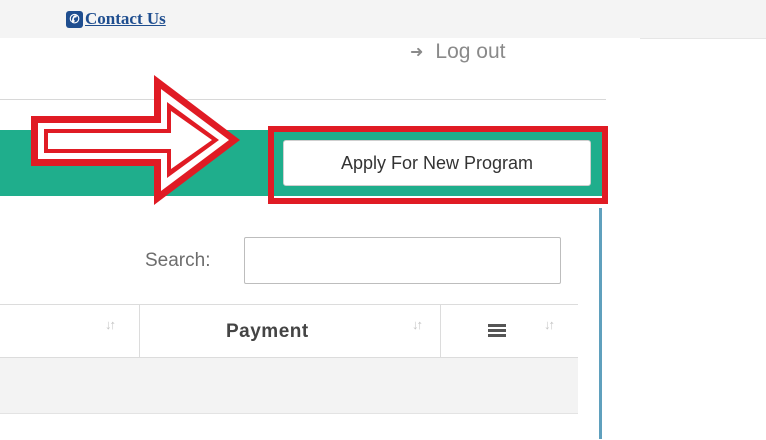 Image resolution: width=766 pixels, height=440 pixels. I want to click on contact-us-link: ✆ Contact Us, so click(116, 19).